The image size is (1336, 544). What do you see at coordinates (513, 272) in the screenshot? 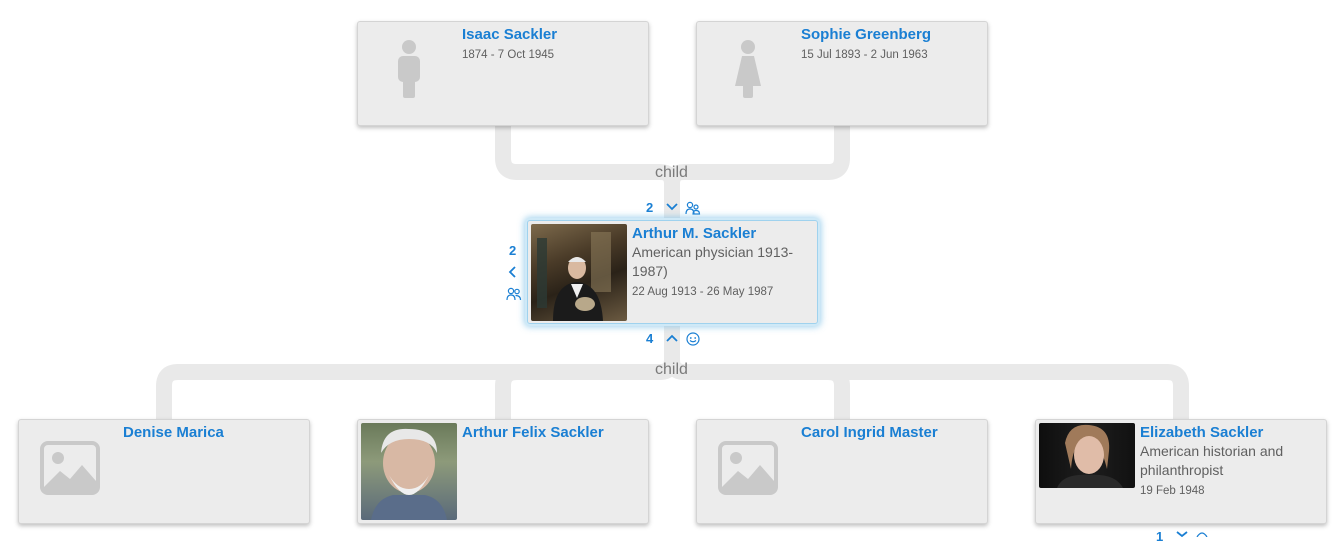
I see `chevron-left-icon` at bounding box center [513, 272].